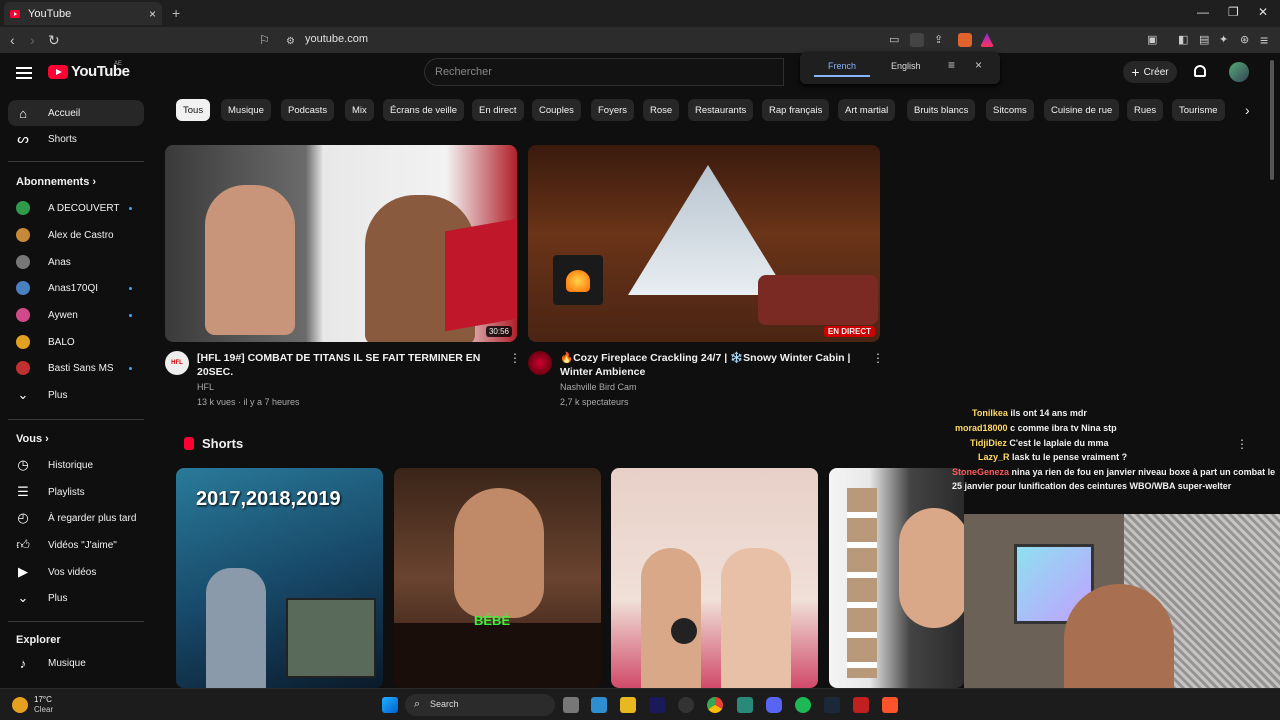 The width and height of the screenshot is (1280, 720). I want to click on menu-icon: ≡, so click(1264, 40).